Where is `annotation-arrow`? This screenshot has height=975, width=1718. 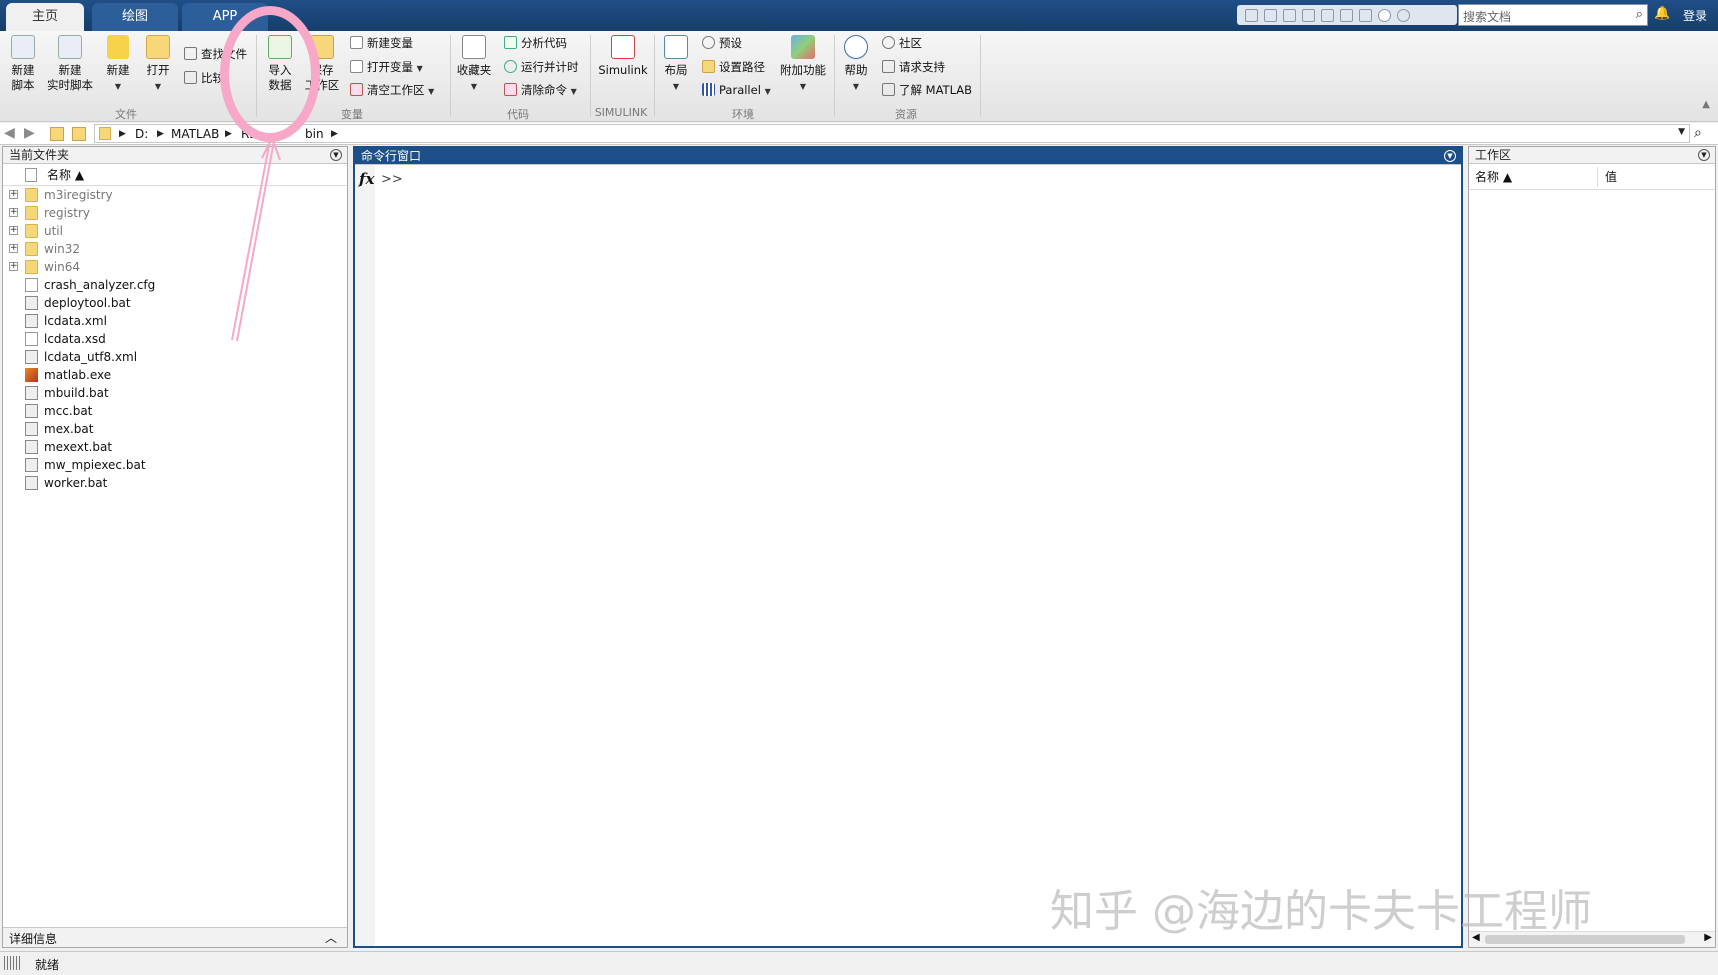
annotation-arrow is located at coordinates (256, 238).